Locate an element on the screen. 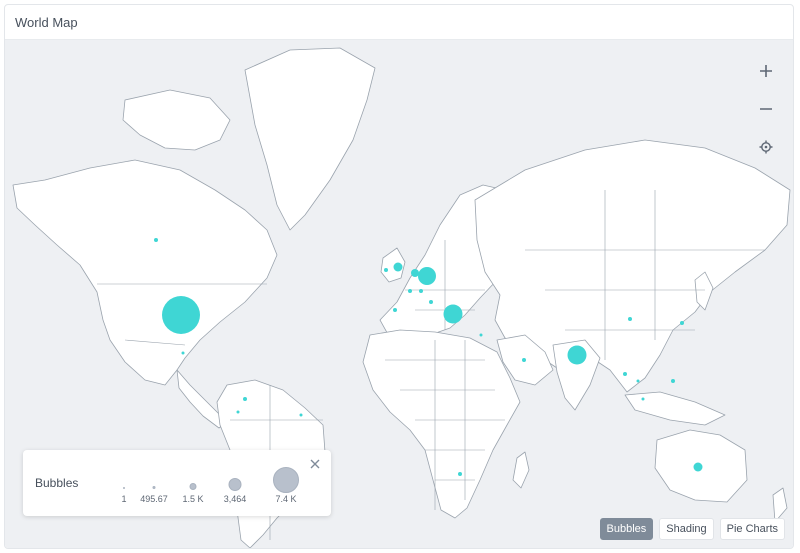 Image resolution: width=800 pixels, height=553 pixels. legend-label: 3,464 is located at coordinates (235, 499).